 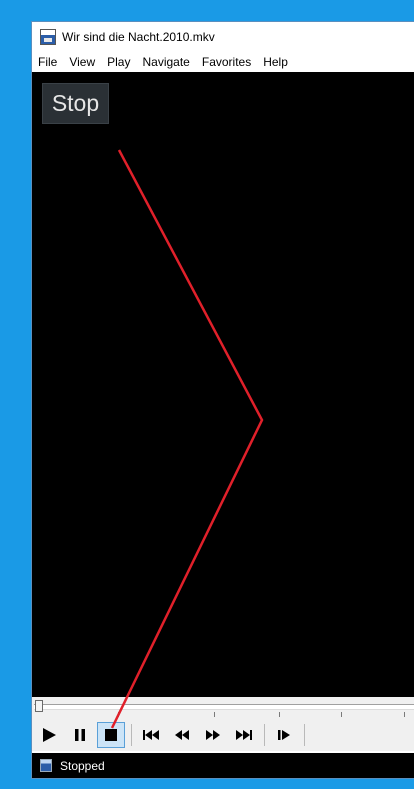 I want to click on play-button, so click(x=49, y=735).